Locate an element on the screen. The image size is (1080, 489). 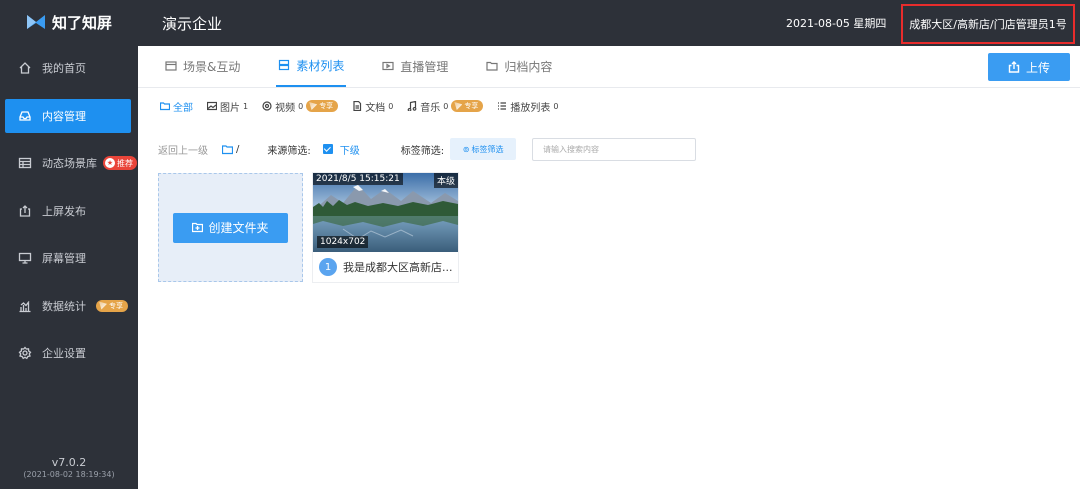
tab-material-list: 素材列表 is located at coordinates (311, 66).